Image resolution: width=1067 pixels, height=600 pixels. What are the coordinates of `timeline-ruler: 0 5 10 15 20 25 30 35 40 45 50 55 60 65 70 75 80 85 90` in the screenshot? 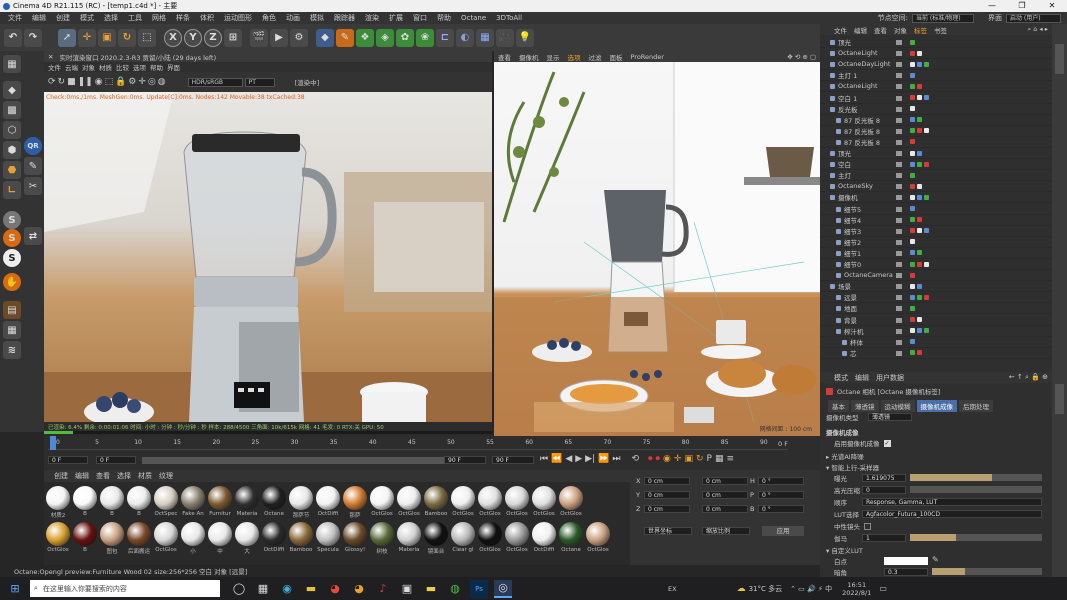 It's located at (418, 443).